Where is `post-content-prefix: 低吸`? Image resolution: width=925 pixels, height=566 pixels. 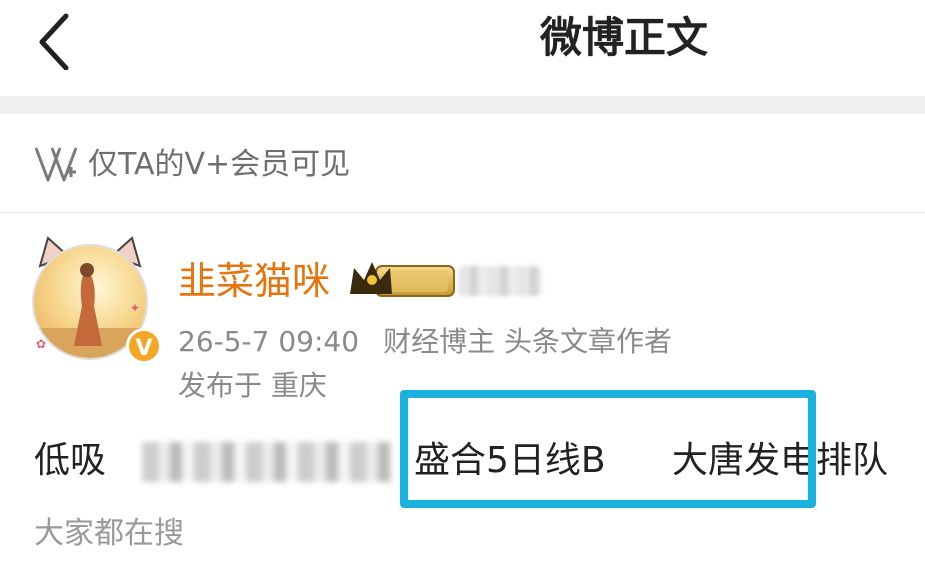 post-content-prefix: 低吸 is located at coordinates (70, 460).